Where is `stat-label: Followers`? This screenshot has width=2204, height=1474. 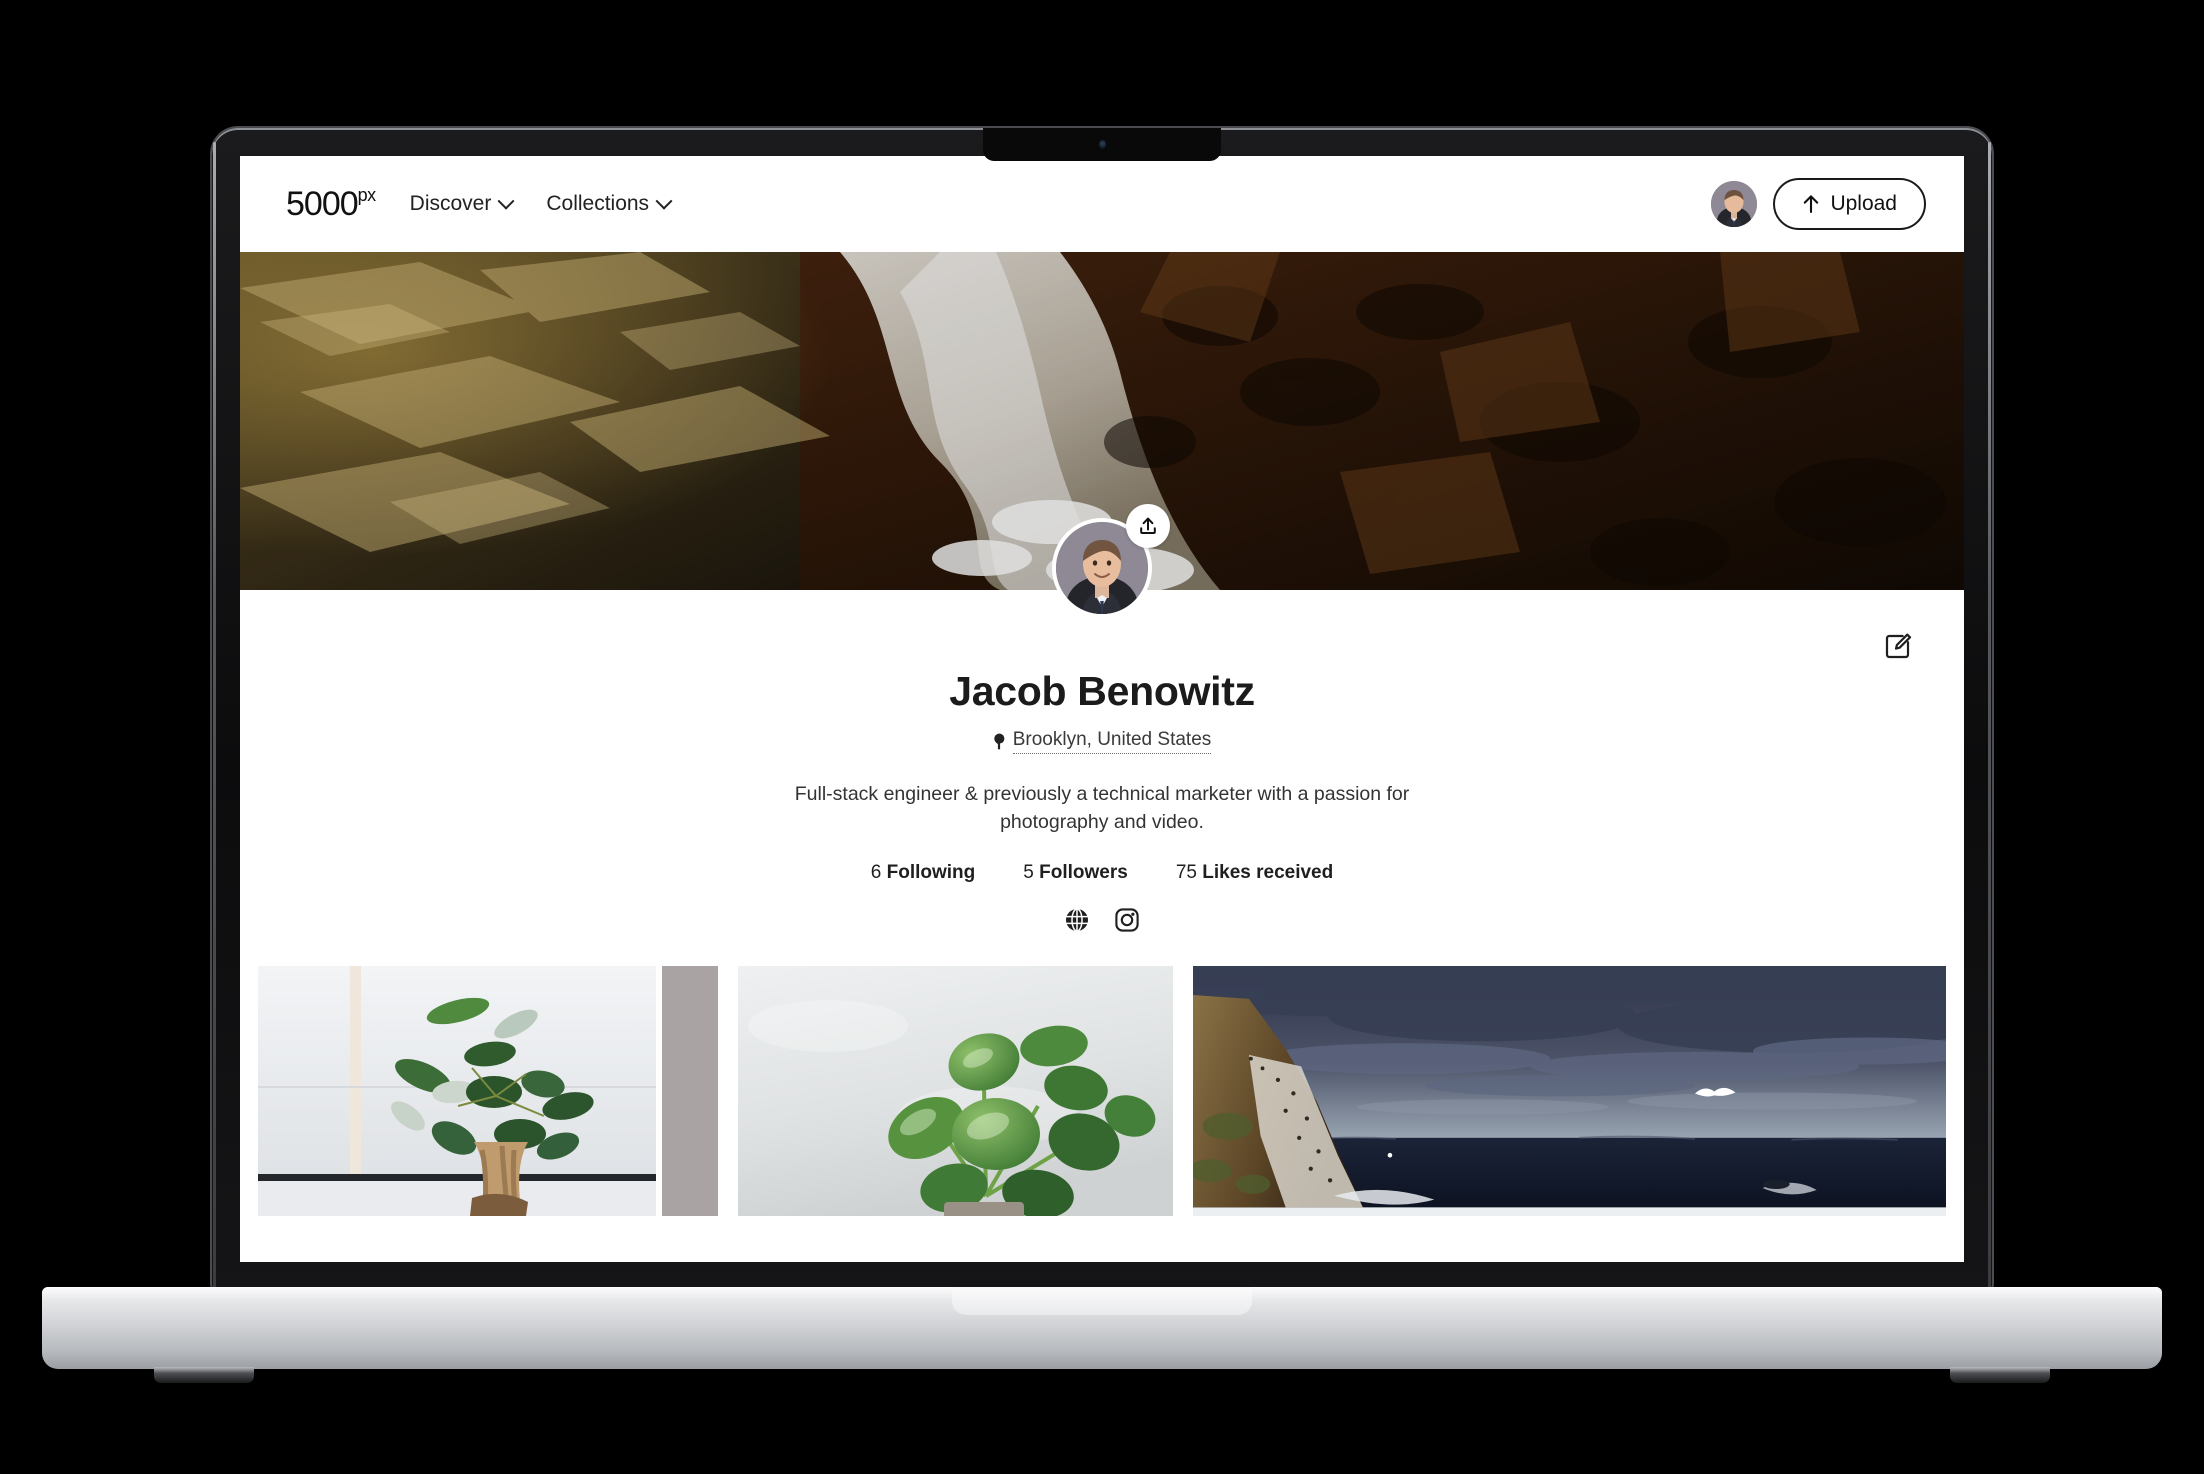
stat-label: Followers is located at coordinates (1083, 873).